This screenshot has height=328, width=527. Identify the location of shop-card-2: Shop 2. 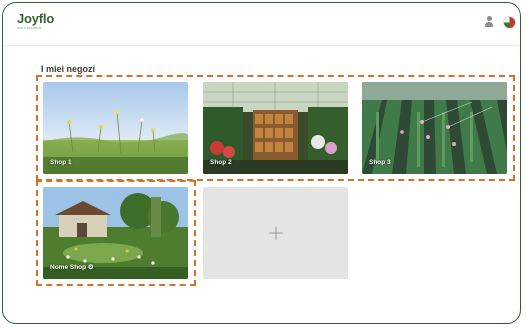
(275, 128).